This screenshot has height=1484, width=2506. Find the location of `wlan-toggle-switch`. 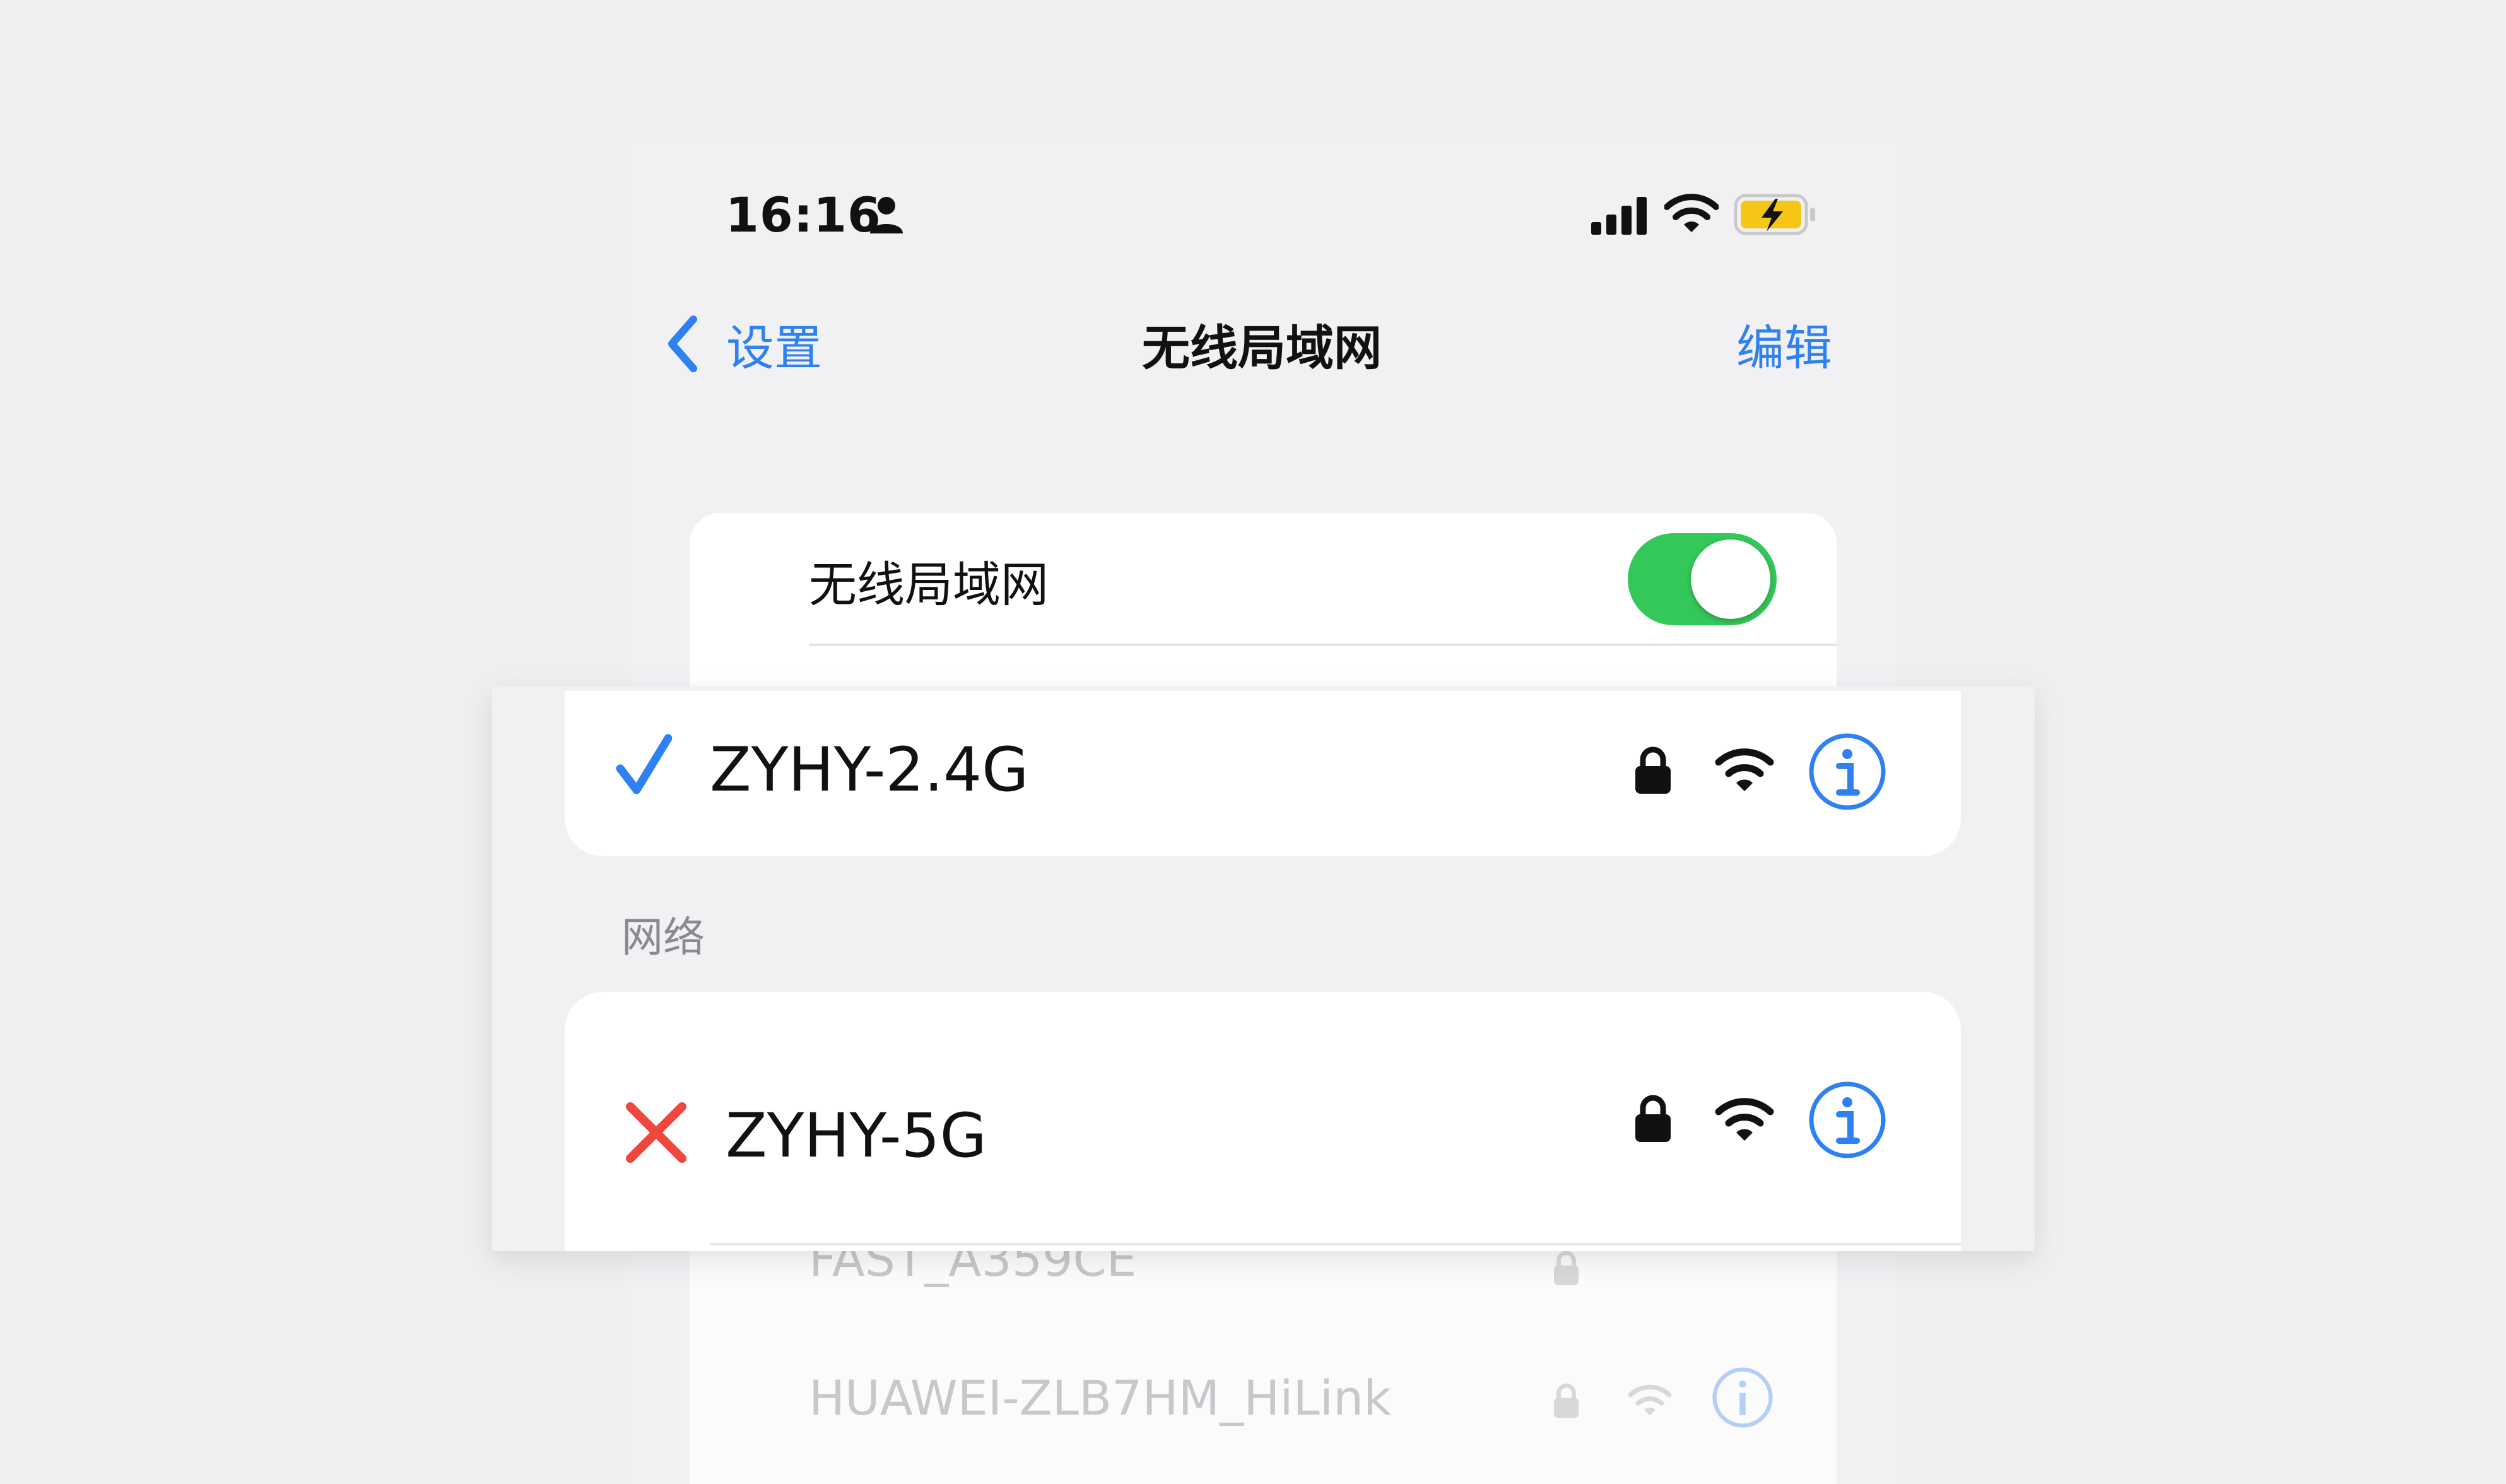

wlan-toggle-switch is located at coordinates (1702, 579).